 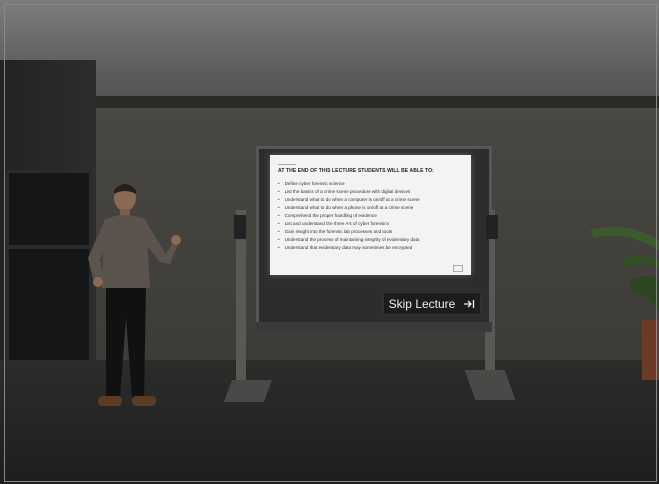 I want to click on slide-bullet: Define cyber forensic science, so click(x=349, y=184).